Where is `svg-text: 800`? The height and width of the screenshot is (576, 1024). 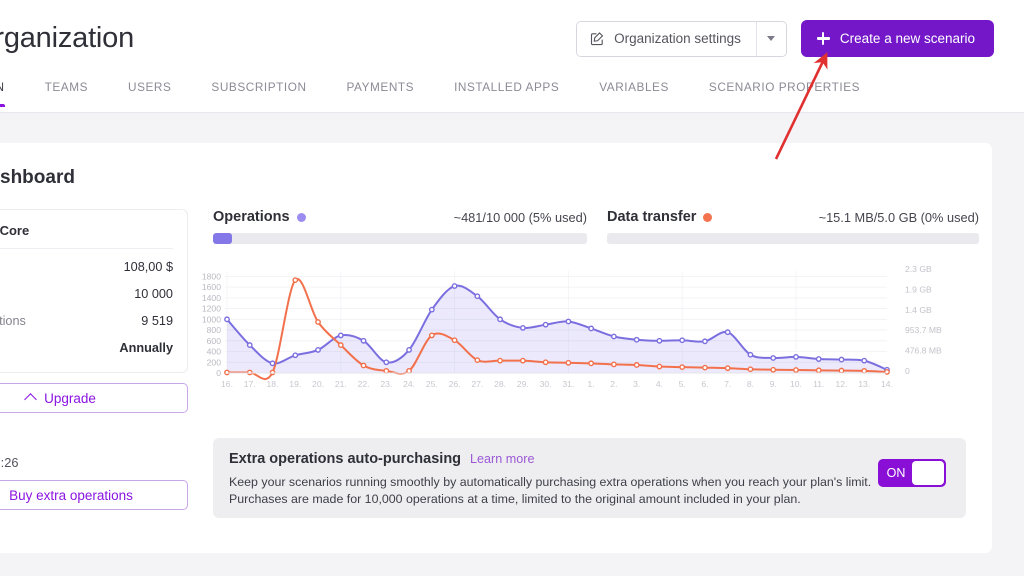
svg-text: 800 is located at coordinates (214, 330).